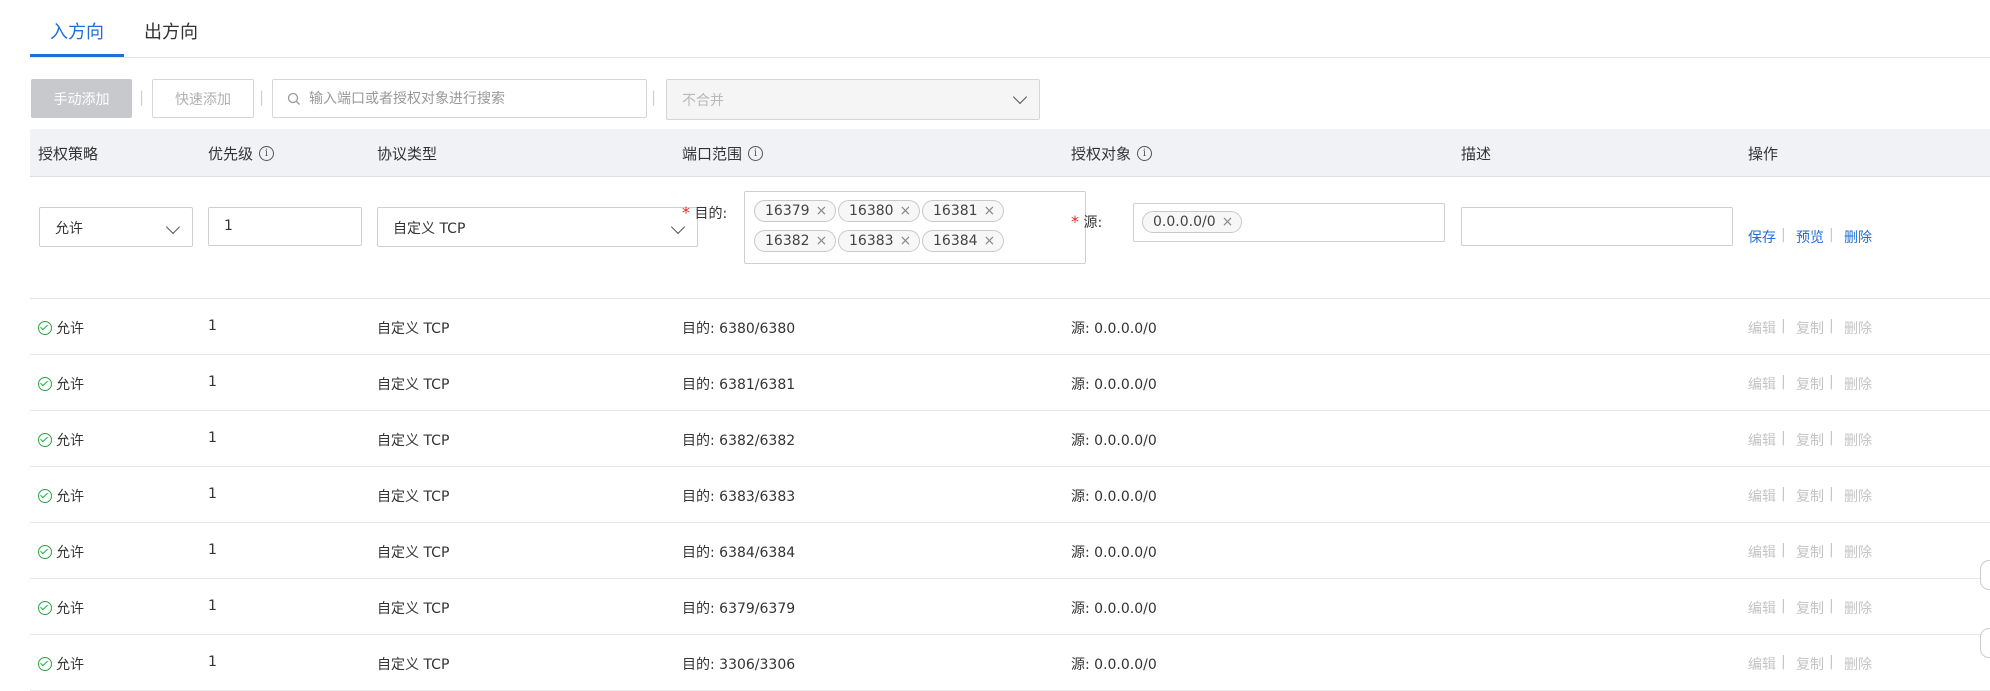 Image resolution: width=1990 pixels, height=691 pixels. What do you see at coordinates (173, 227) in the screenshot?
I see `chevron-down-icon` at bounding box center [173, 227].